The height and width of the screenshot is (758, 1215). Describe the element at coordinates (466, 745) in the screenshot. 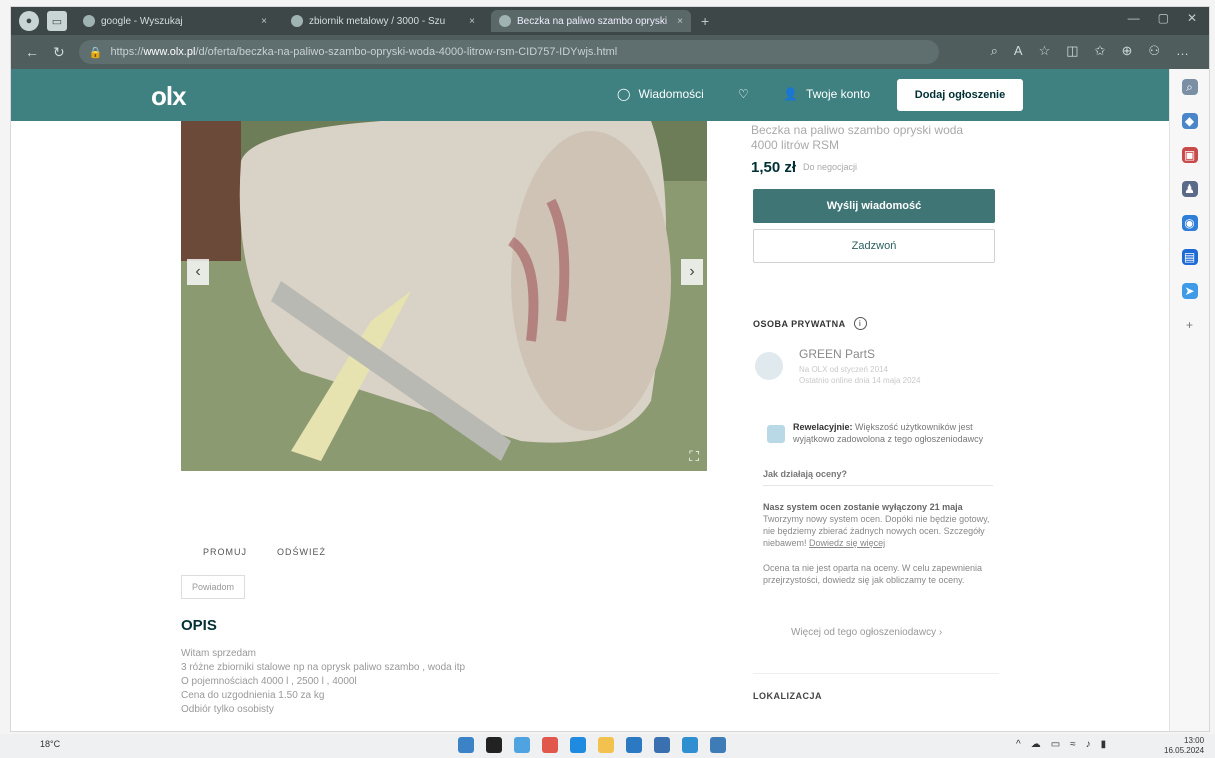

I see `start-icon` at that location.